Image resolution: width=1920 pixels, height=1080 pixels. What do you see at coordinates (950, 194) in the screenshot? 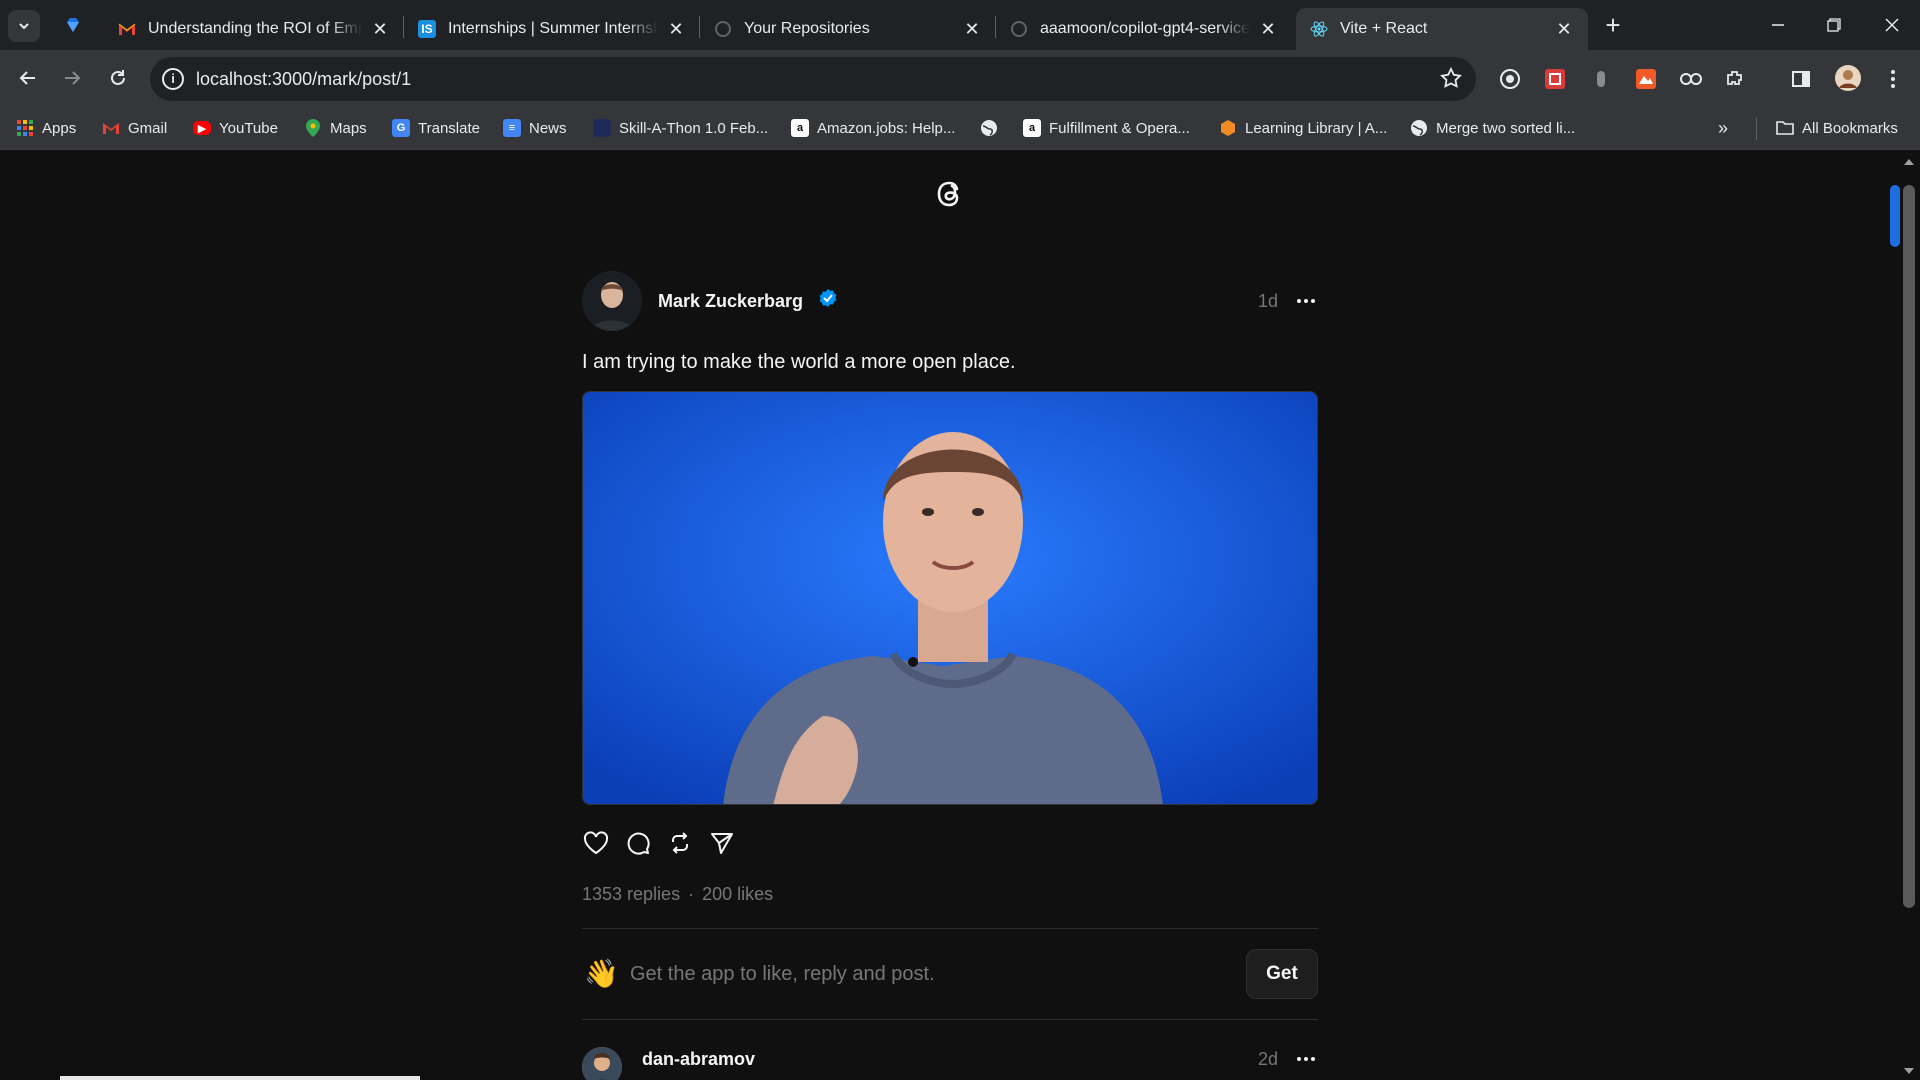
I see `threads-logo-icon` at bounding box center [950, 194].